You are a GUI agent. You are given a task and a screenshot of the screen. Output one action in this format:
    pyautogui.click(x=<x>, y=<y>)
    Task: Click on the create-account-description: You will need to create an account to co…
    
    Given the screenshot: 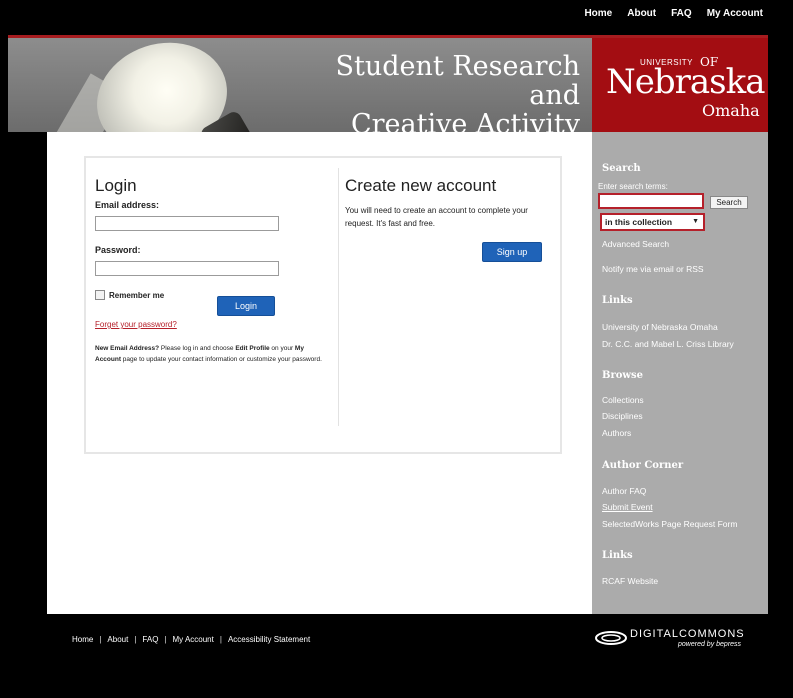 What is the action you would take?
    pyautogui.click(x=436, y=217)
    